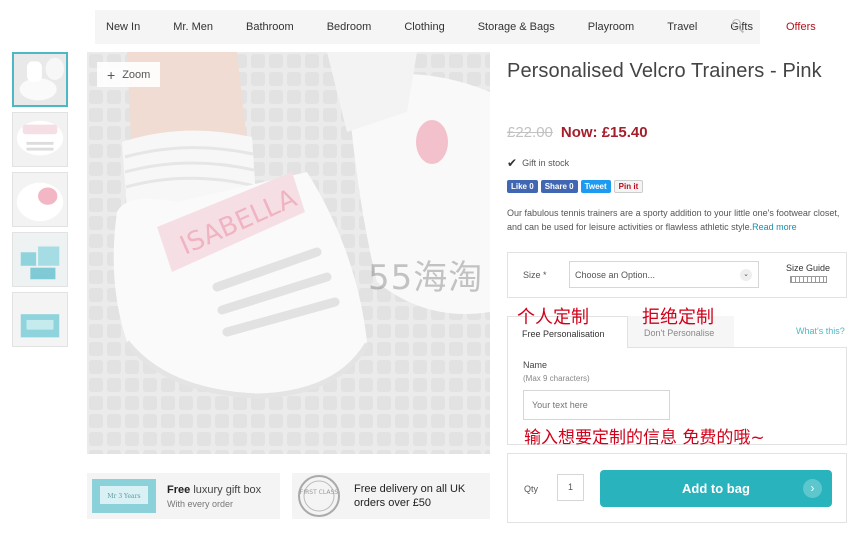 This screenshot has height=536, width=860. Describe the element at coordinates (546, 163) in the screenshot. I see `stock-text: Gift in stock` at that location.